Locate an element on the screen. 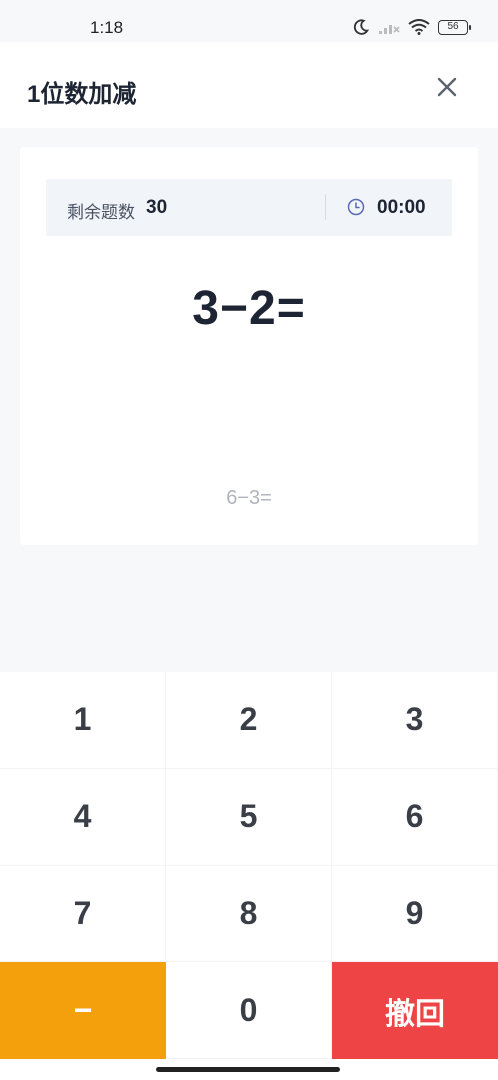 The width and height of the screenshot is (498, 1080). signal-icon is located at coordinates (389, 29).